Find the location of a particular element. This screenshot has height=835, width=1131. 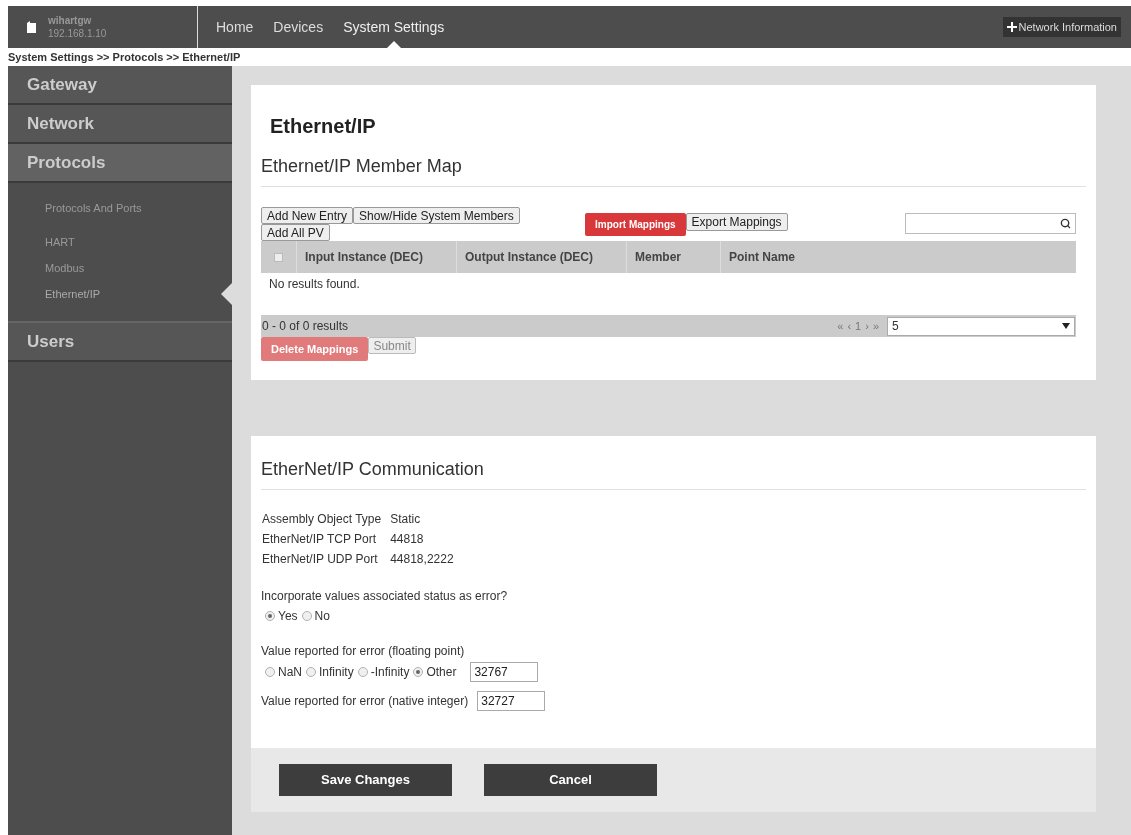

footer-button: Cancel is located at coordinates (570, 780).